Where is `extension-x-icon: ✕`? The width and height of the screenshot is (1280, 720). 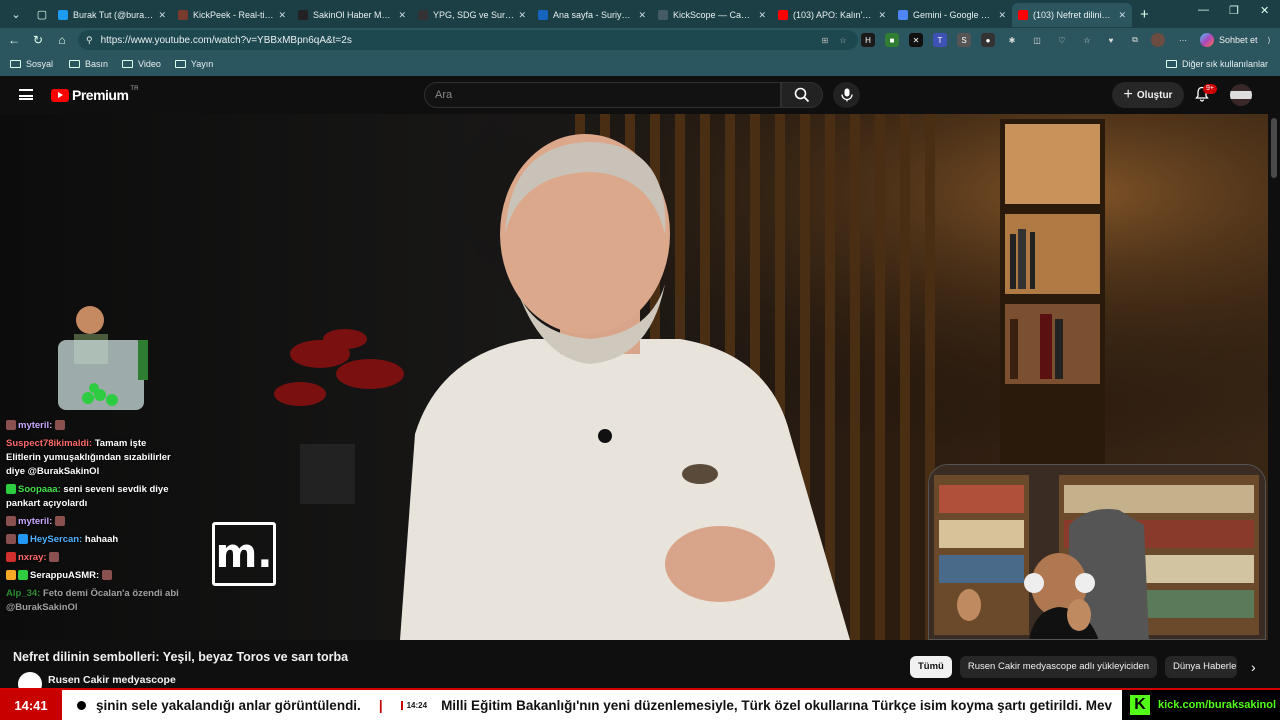 extension-x-icon: ✕ is located at coordinates (916, 40).